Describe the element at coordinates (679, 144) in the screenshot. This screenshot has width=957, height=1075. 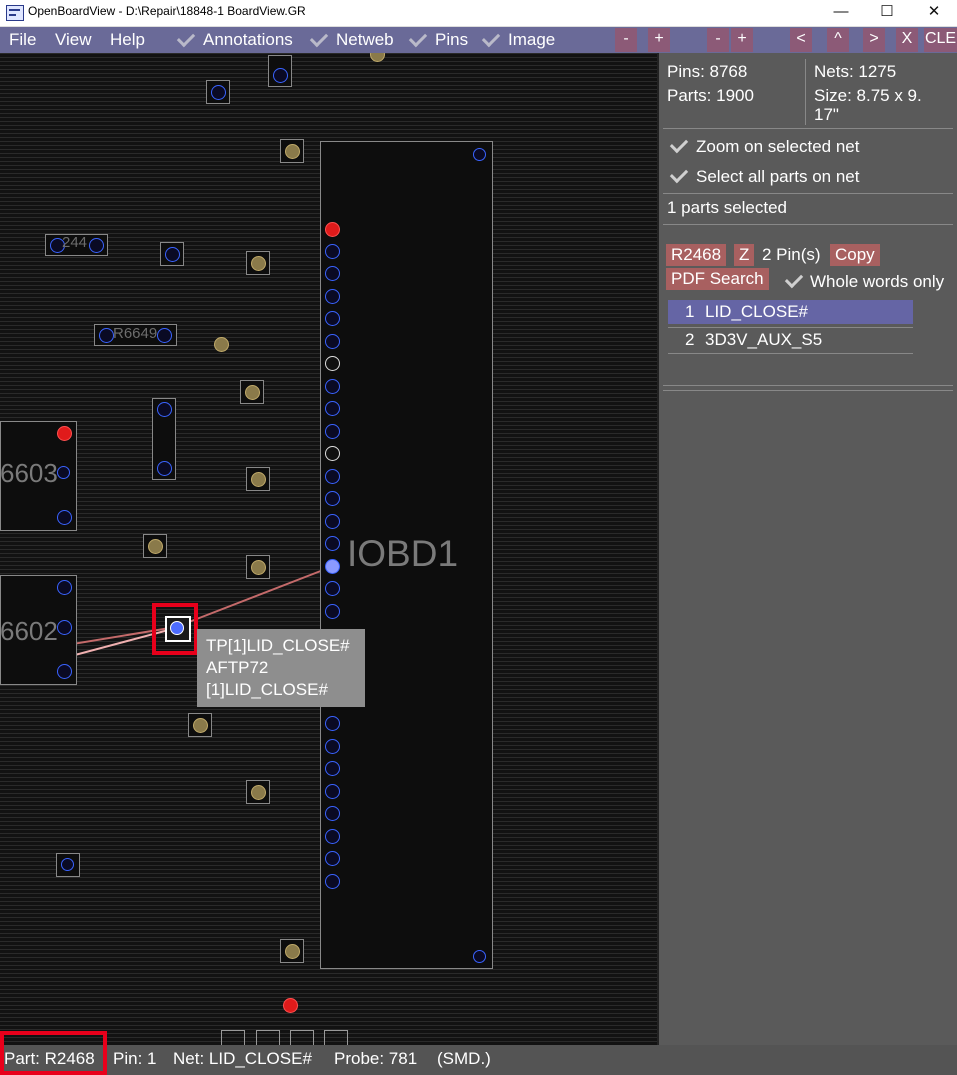
I see `zoom-on-net-check-icon` at that location.